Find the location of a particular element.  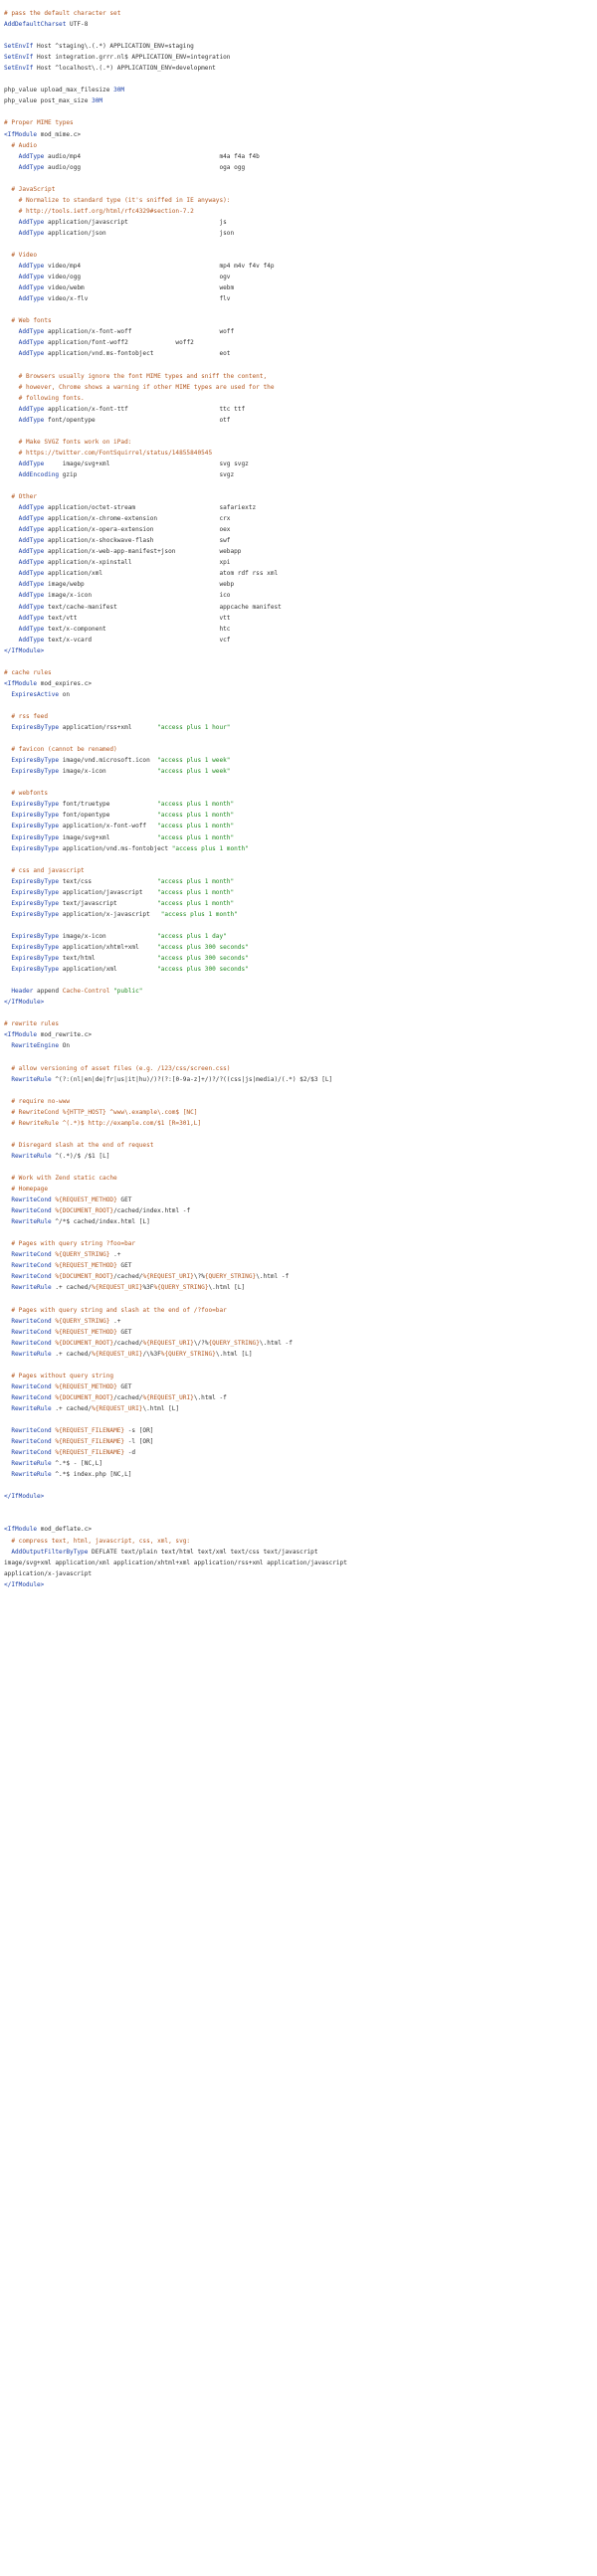

code-text: font/truetype is located at coordinates (108, 805).